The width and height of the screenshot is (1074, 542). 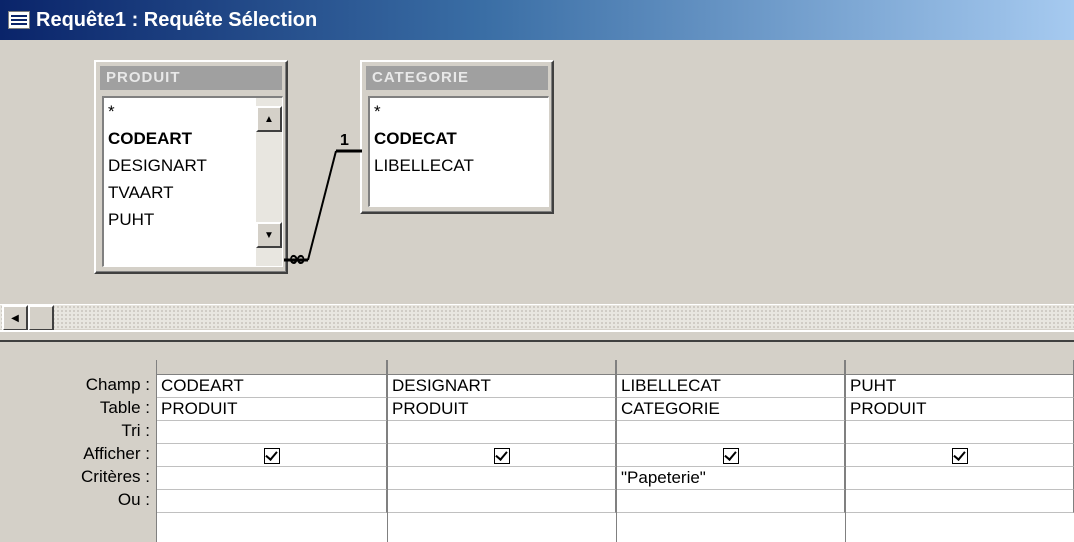 I want to click on cell-table: CATEGORIE, so click(x=731, y=409).